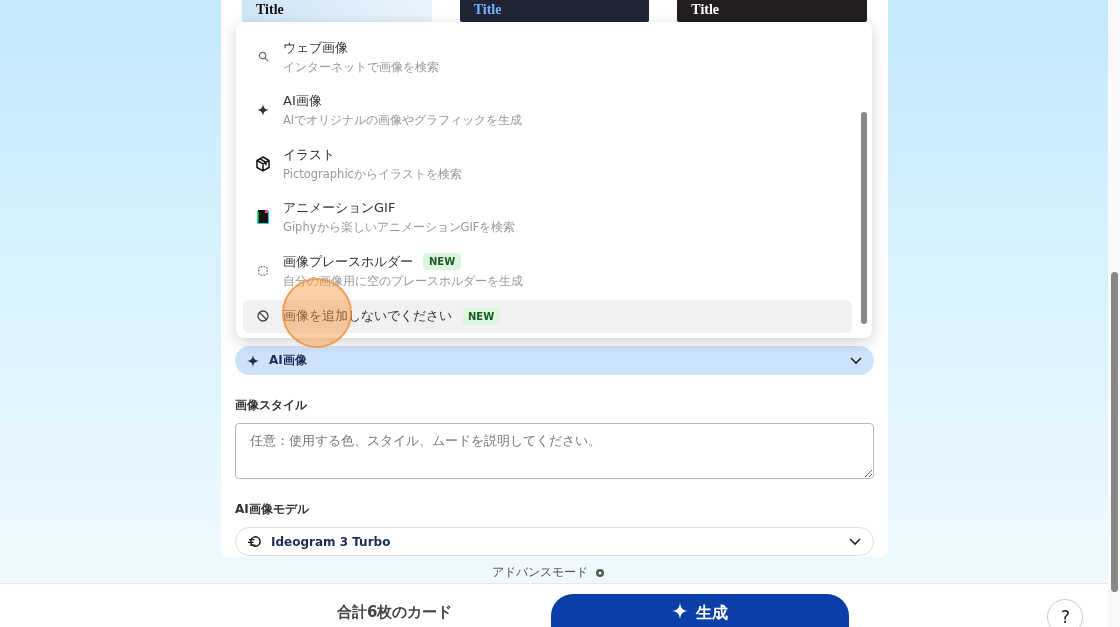 Image resolution: width=1120 pixels, height=627 pixels. Describe the element at coordinates (263, 57) in the screenshot. I see `search-icon` at that location.